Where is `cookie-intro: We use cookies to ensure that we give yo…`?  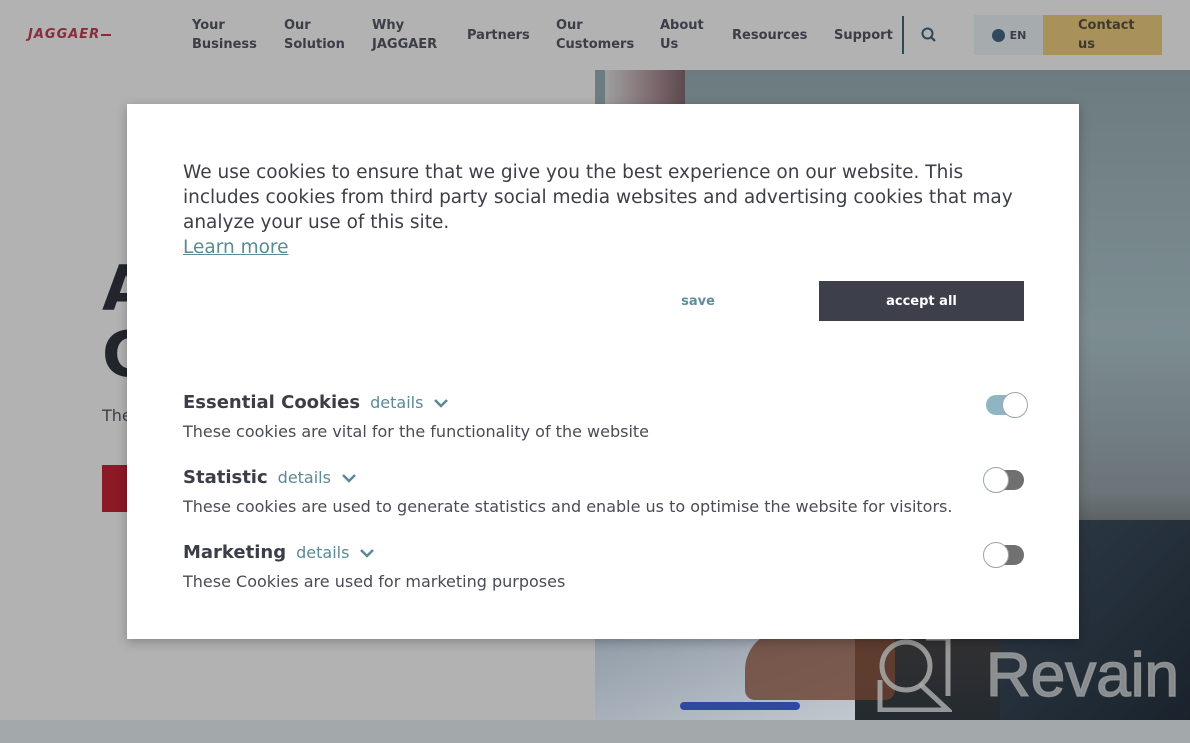 cookie-intro: We use cookies to ensure that we give yo… is located at coordinates (613, 210).